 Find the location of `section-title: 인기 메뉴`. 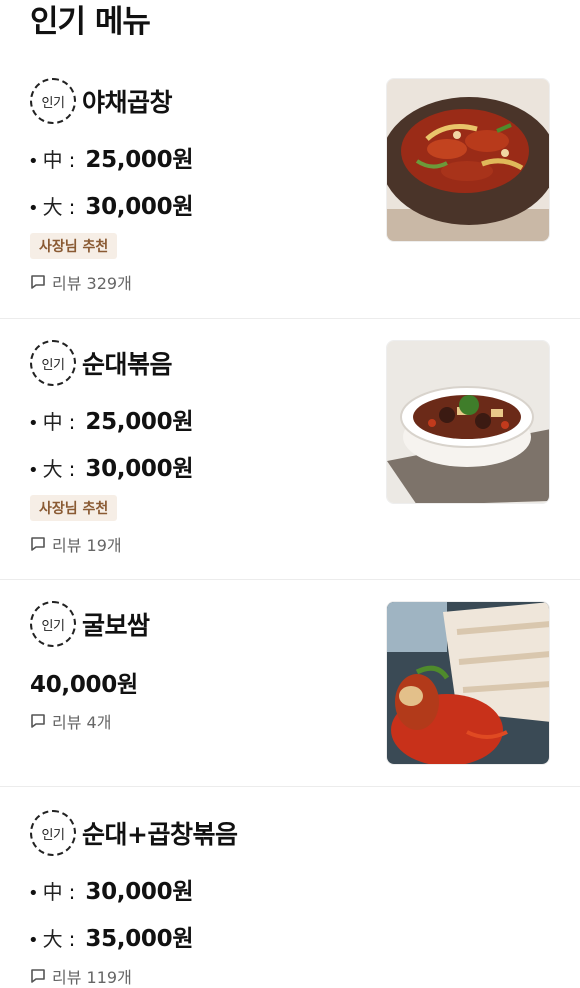

section-title: 인기 메뉴 is located at coordinates (90, 22).